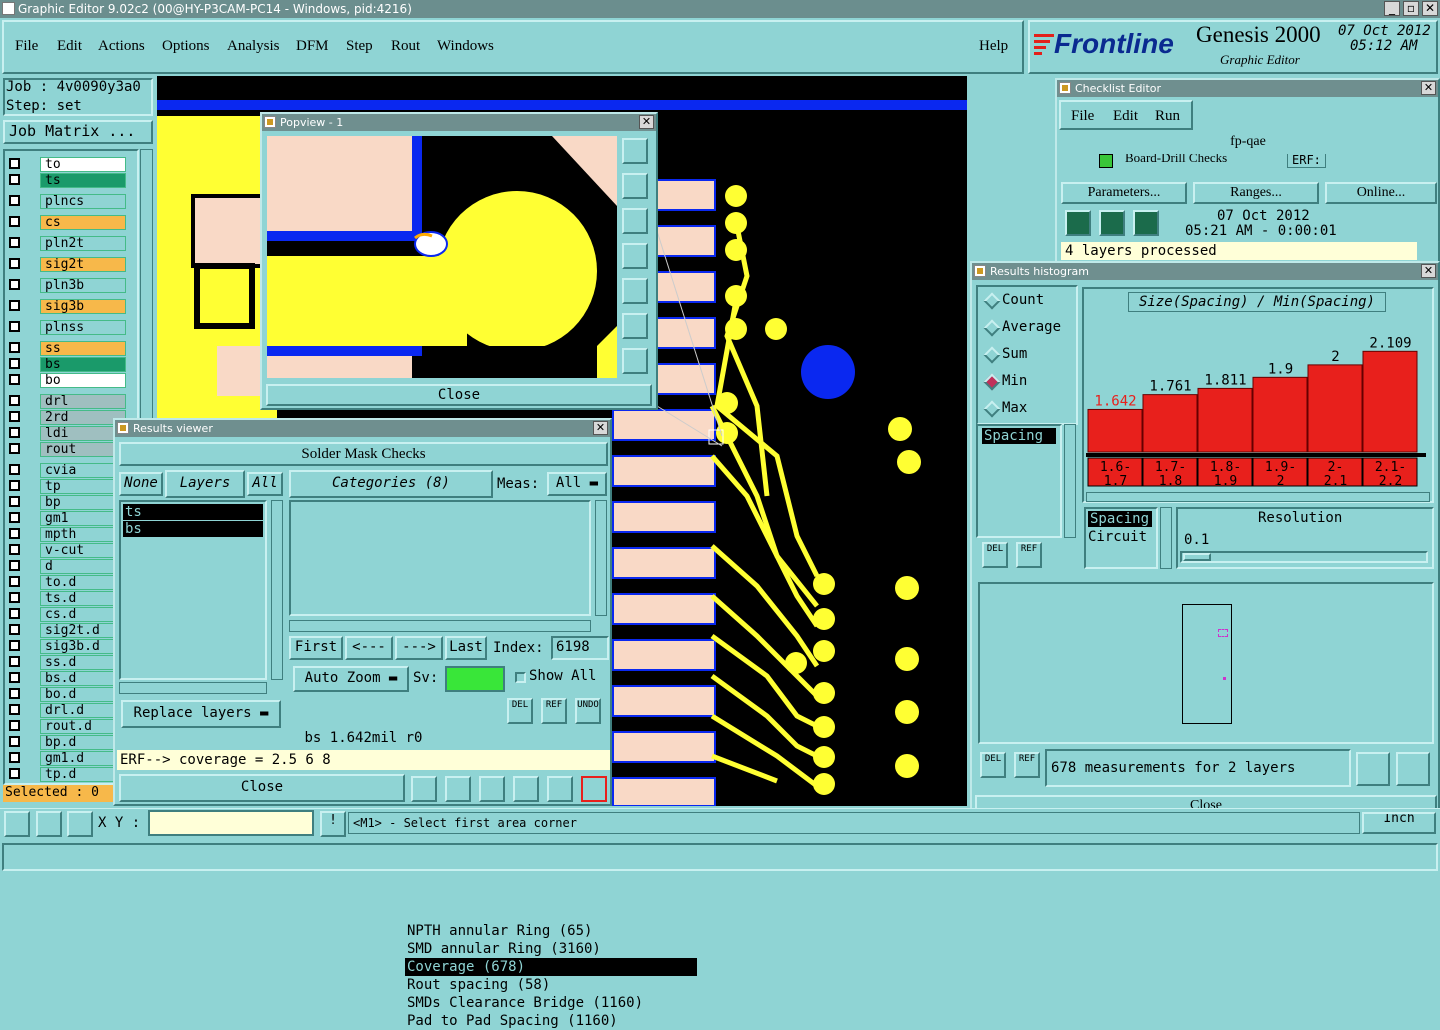 The height and width of the screenshot is (1030, 1440). What do you see at coordinates (1428, 88) in the screenshot?
I see `checklist-close-icon: ✕` at bounding box center [1428, 88].